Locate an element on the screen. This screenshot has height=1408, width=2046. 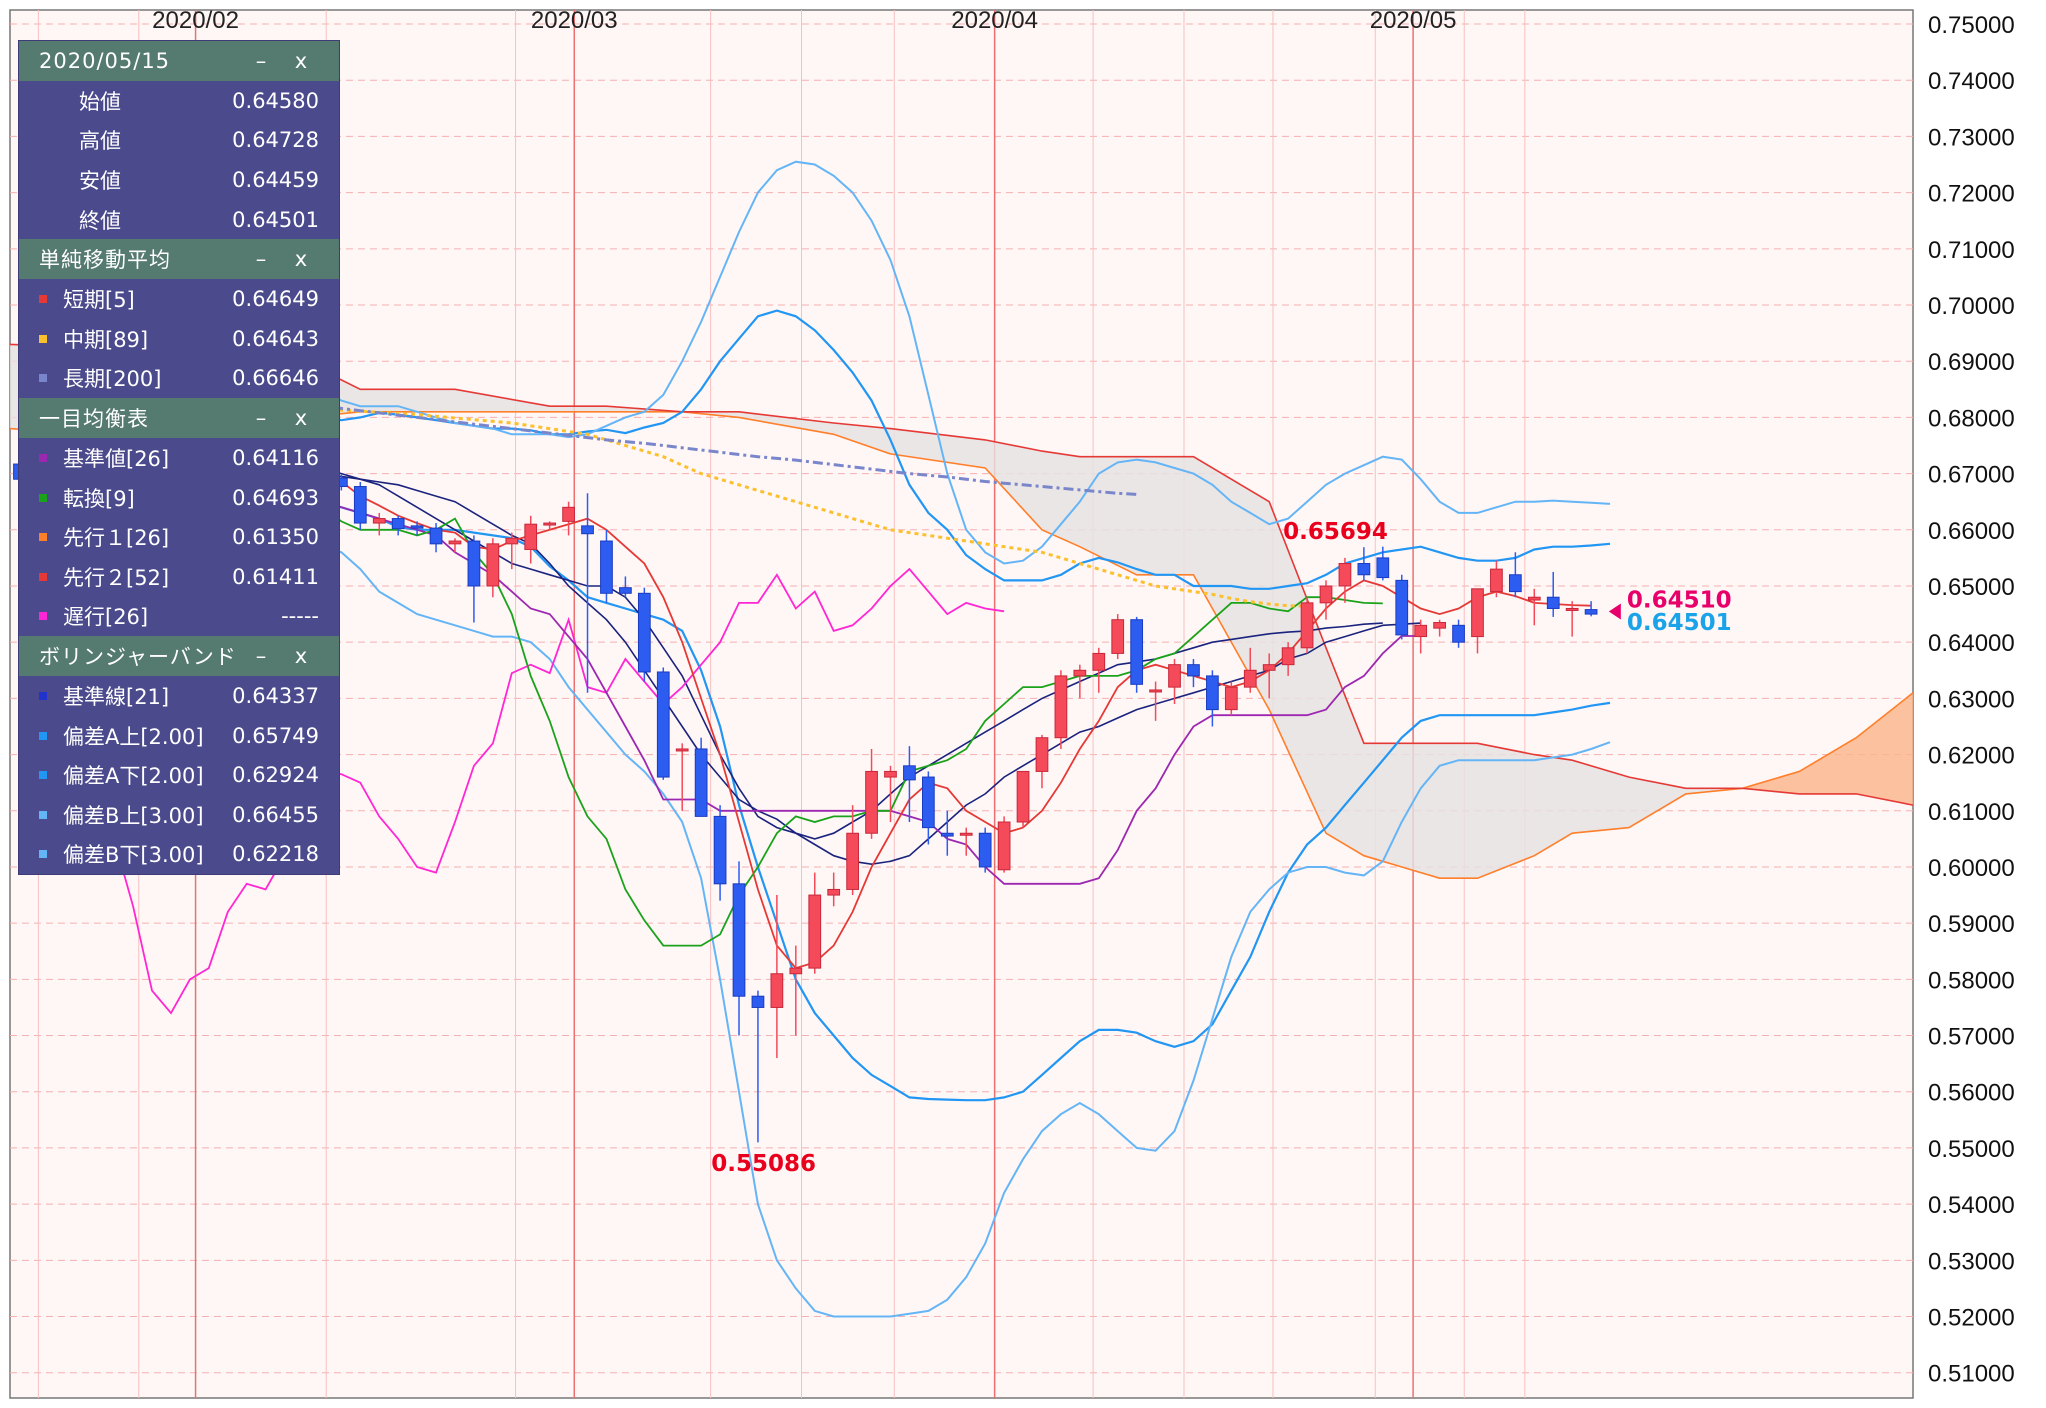
y-tick-label: 0.72000 is located at coordinates (1971, 194).